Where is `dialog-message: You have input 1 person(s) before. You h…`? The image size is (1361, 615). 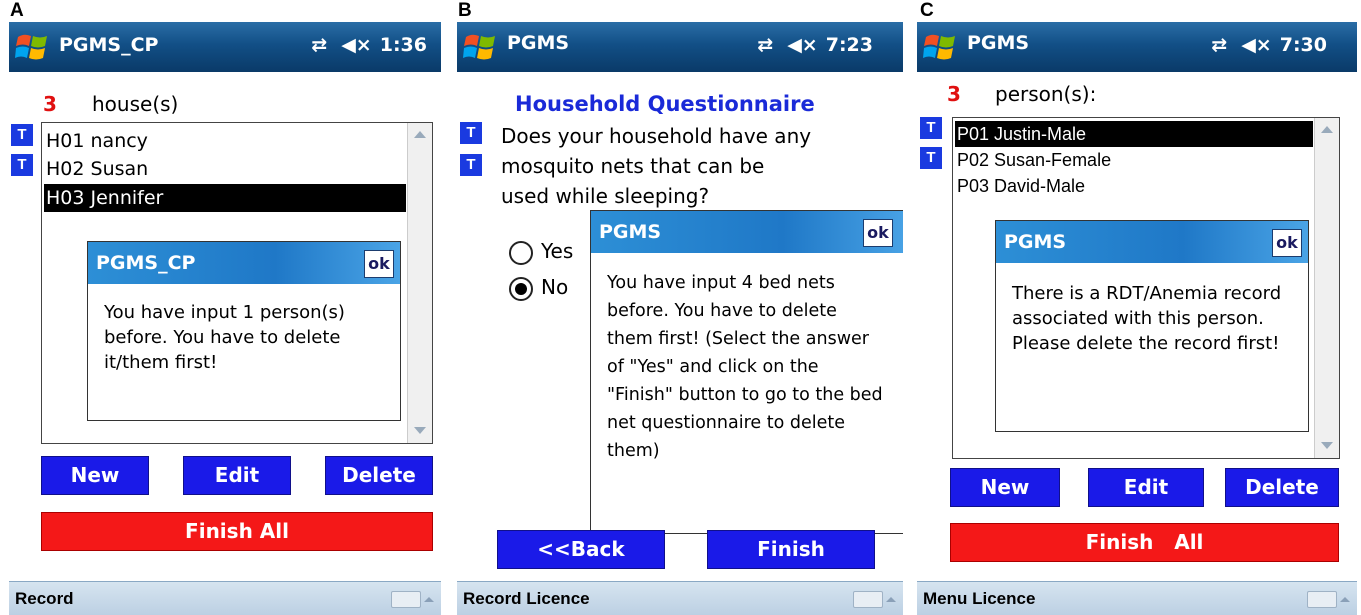 dialog-message: You have input 1 person(s) before. You h… is located at coordinates (224, 337).